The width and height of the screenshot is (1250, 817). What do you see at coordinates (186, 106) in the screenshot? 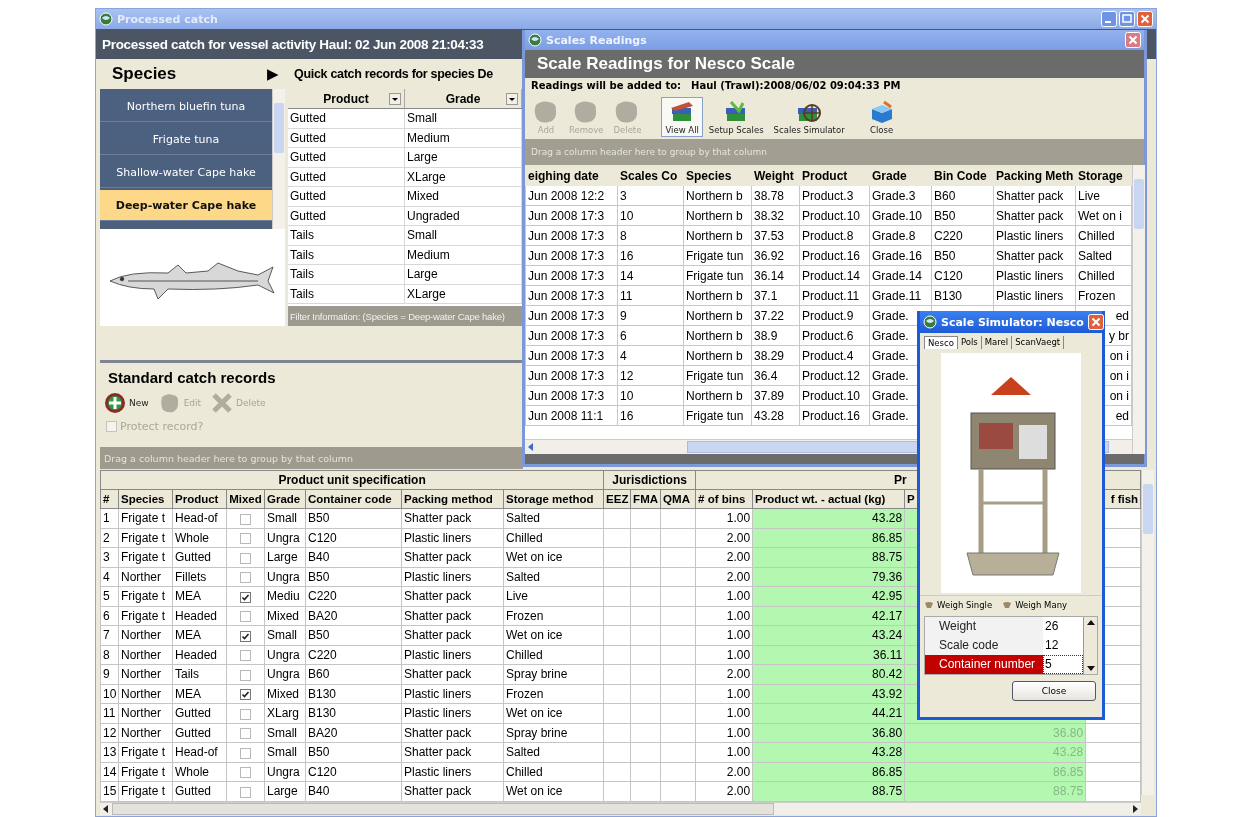
I see `species-item: Northern bluefin tuna` at bounding box center [186, 106].